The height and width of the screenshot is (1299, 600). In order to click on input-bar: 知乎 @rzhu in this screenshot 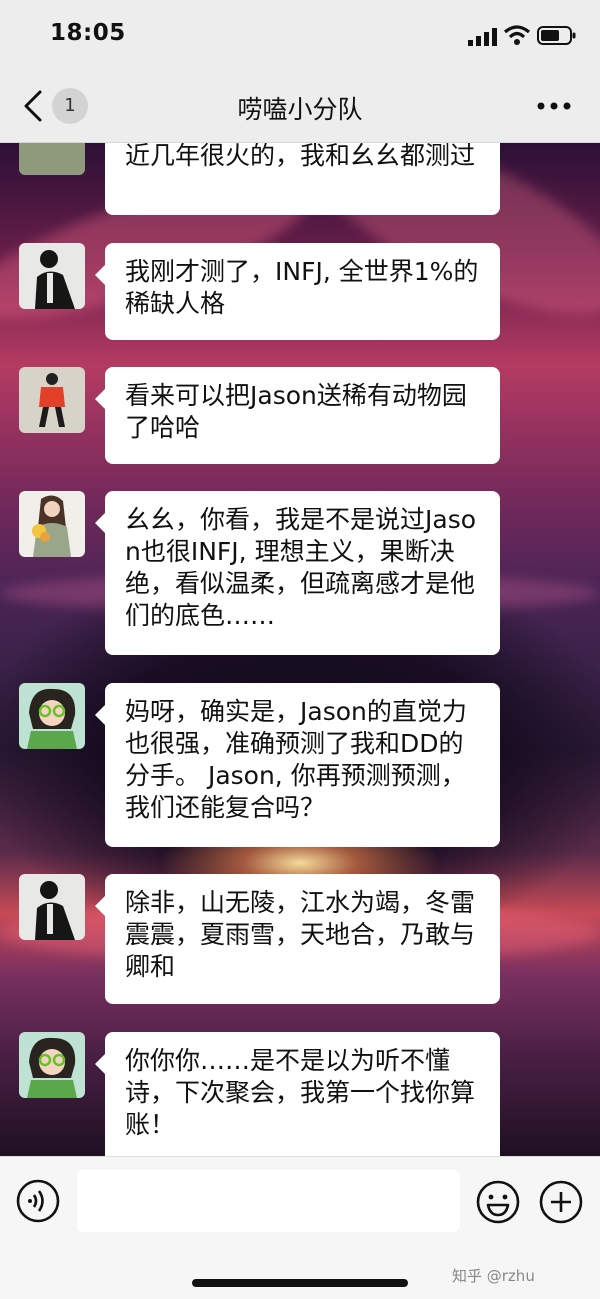, I will do `click(300, 1227)`.